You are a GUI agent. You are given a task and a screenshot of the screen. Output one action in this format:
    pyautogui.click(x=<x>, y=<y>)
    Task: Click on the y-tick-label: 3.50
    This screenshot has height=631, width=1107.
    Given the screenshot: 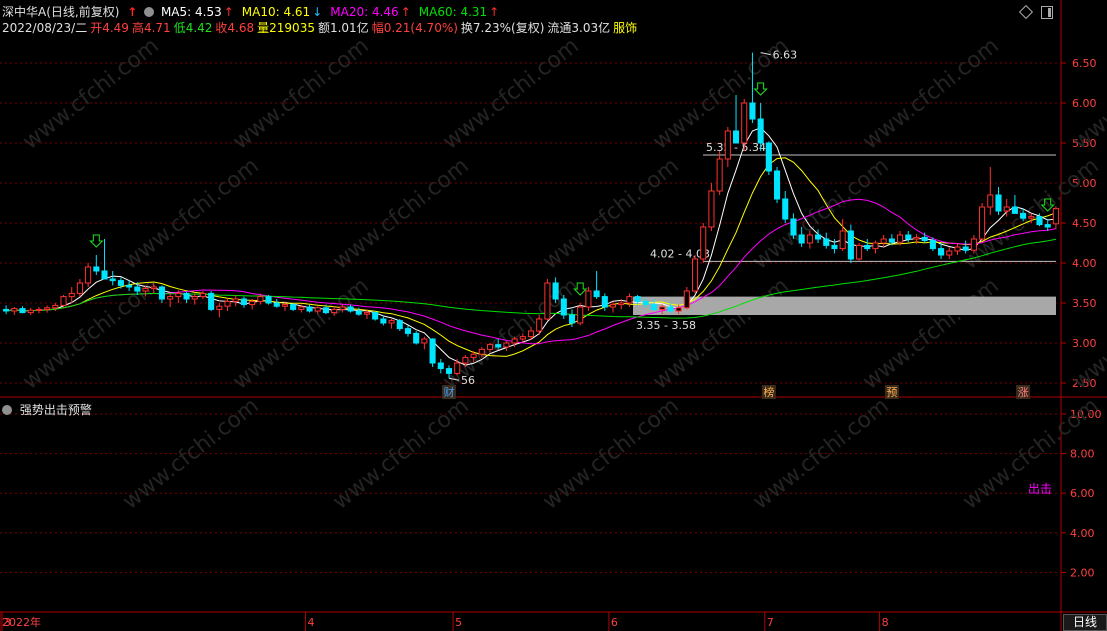 What is the action you would take?
    pyautogui.click(x=1084, y=303)
    